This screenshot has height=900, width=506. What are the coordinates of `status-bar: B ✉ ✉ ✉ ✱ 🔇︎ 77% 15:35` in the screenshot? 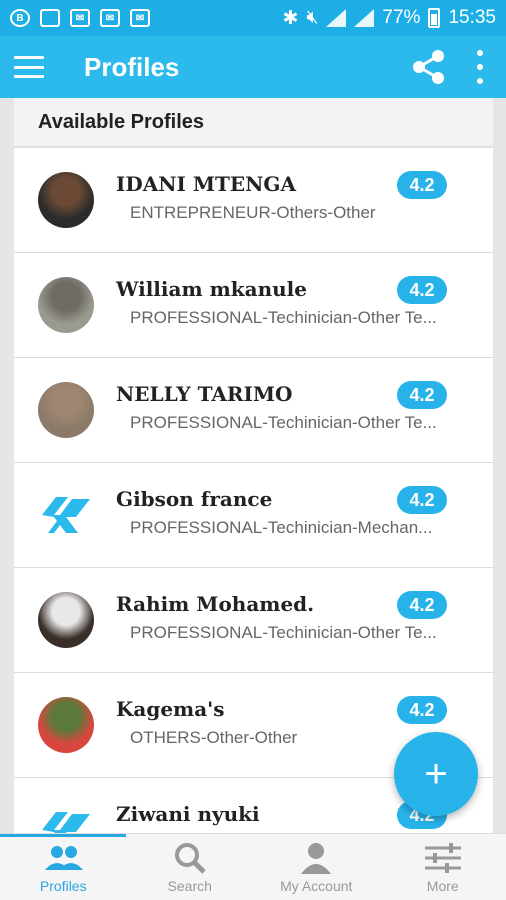 It's located at (253, 18).